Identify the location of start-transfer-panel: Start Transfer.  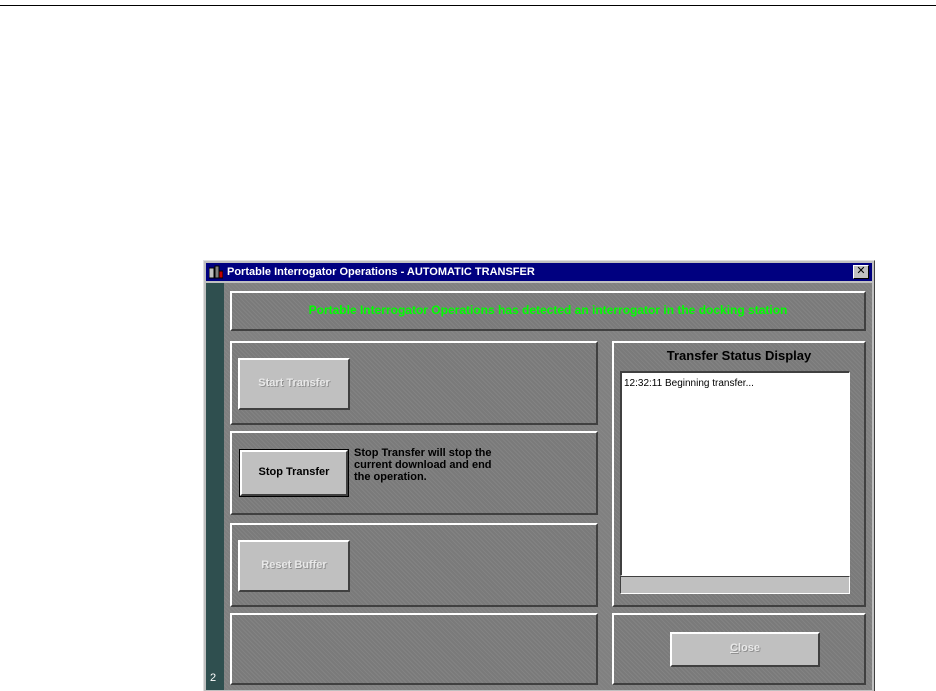
(414, 383).